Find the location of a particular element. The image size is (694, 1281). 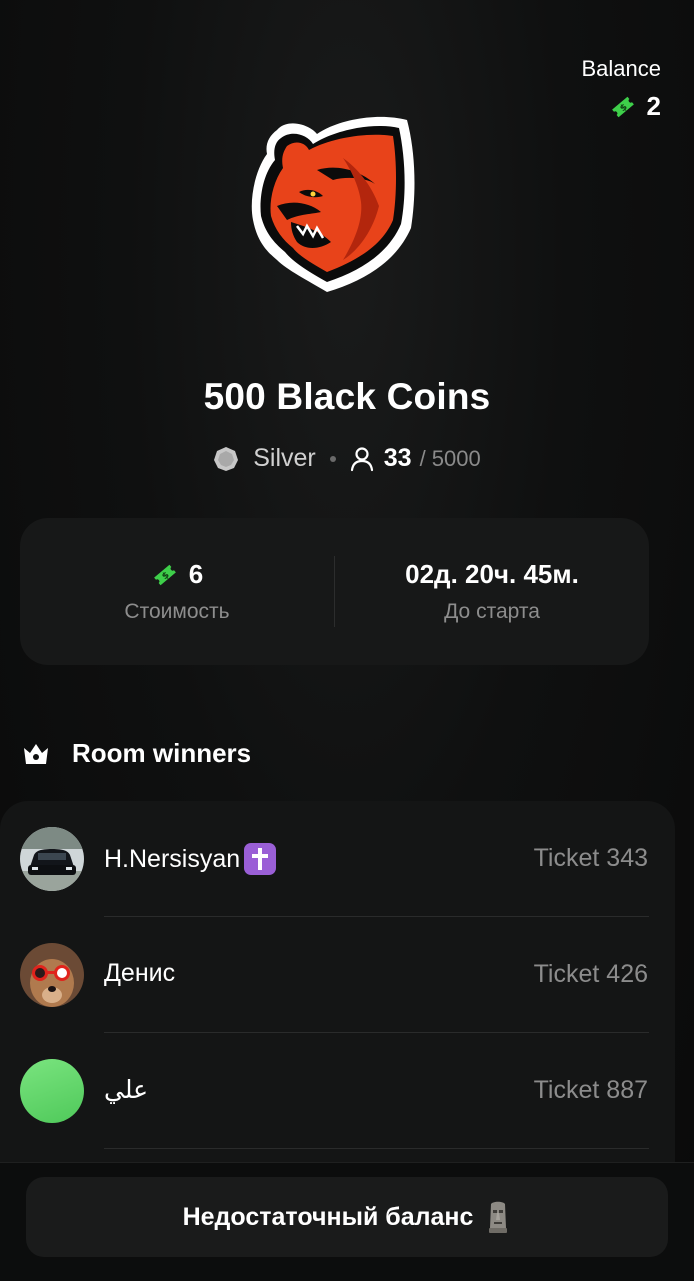

balance-widget: Balance $ 2 is located at coordinates (621, 88).